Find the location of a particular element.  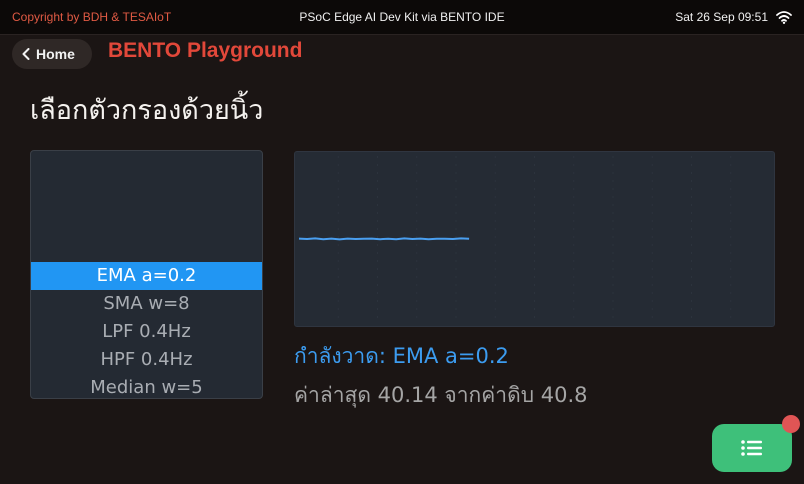

filter-item-sma: SMA w=8 is located at coordinates (146, 304).